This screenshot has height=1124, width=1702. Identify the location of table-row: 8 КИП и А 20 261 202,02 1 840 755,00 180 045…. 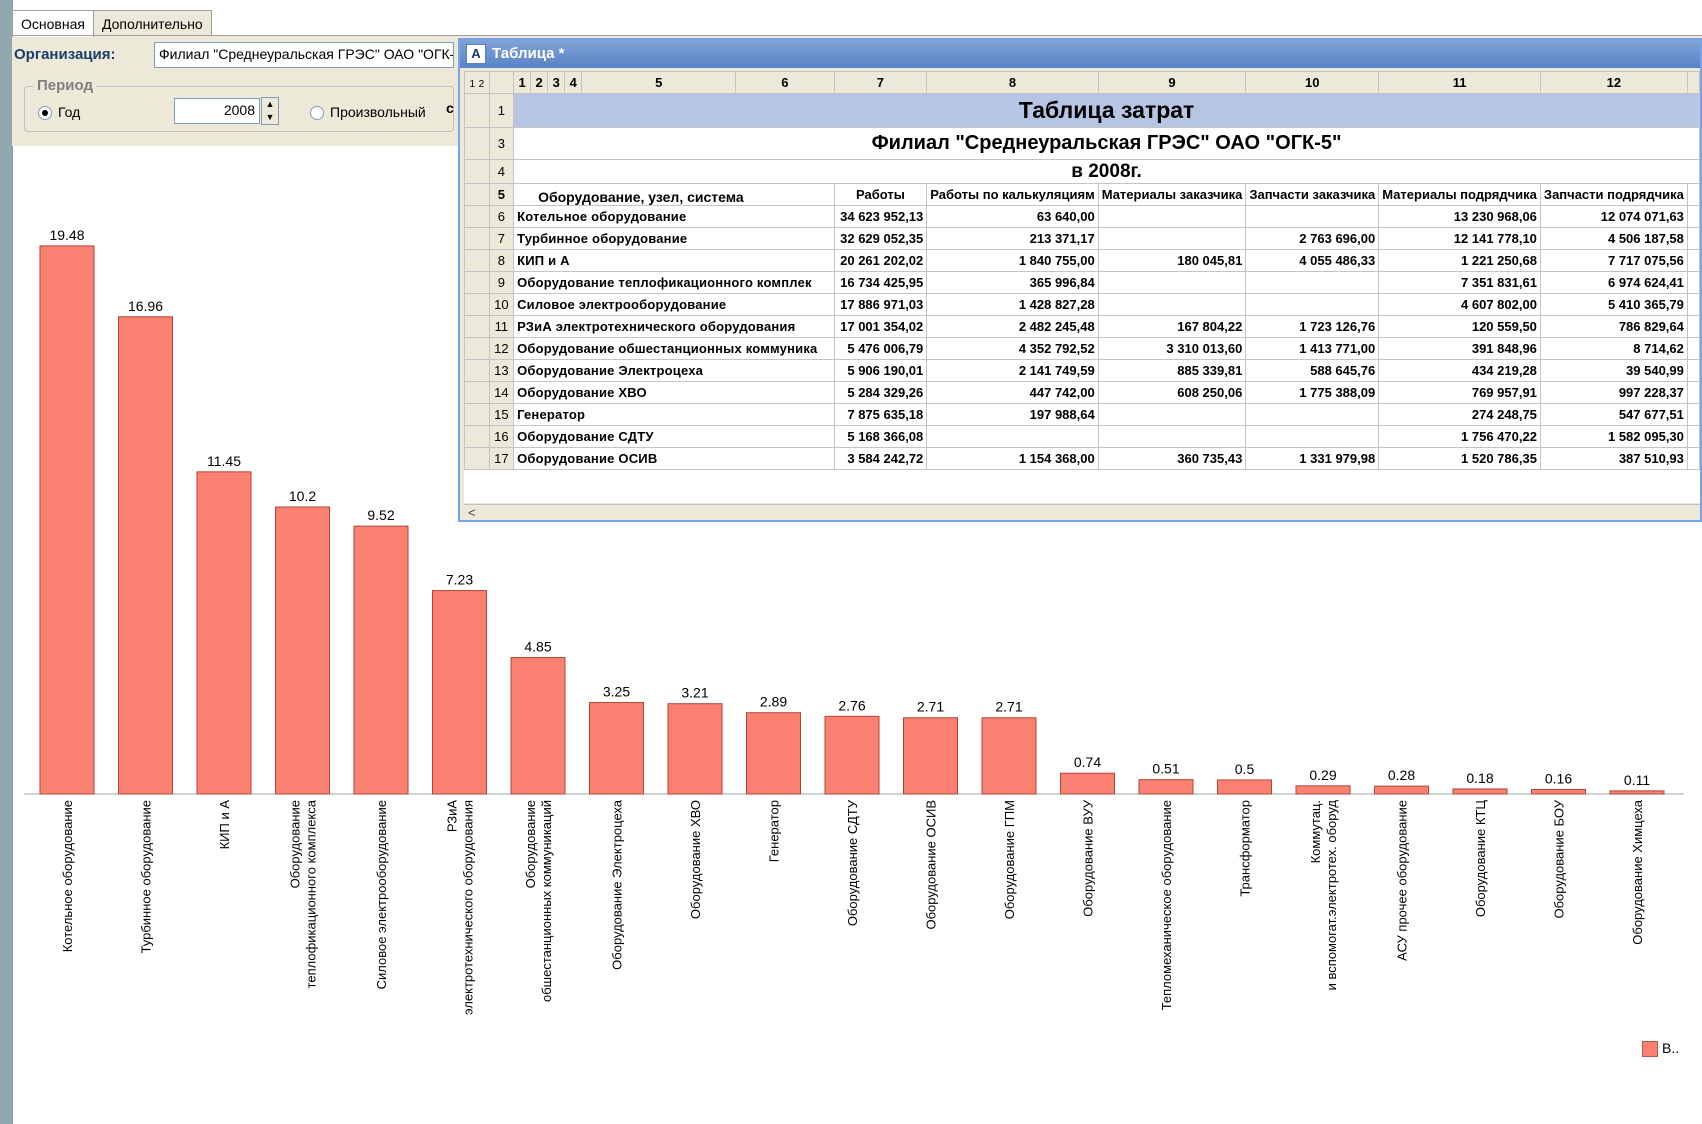
(1082, 260).